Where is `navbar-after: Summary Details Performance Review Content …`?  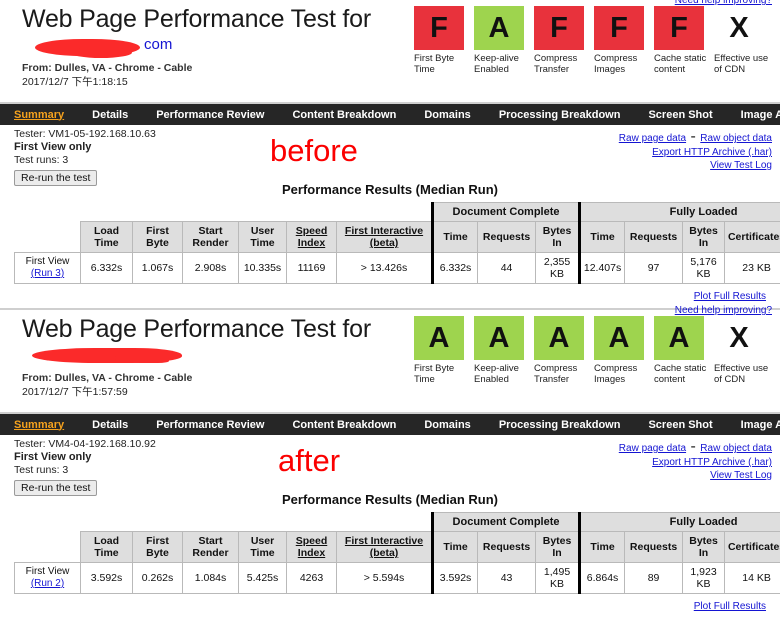 navbar-after: Summary Details Performance Review Content … is located at coordinates (390, 424).